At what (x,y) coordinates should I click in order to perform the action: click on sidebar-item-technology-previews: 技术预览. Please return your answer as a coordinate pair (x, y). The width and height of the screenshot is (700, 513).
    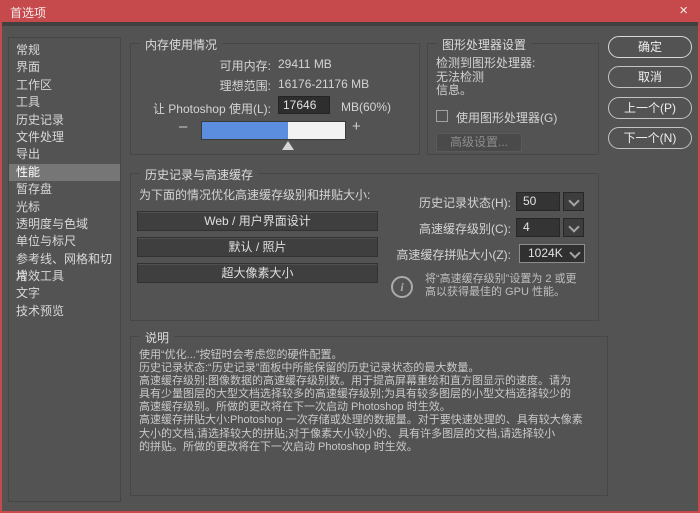
    Looking at the image, I should click on (64, 311).